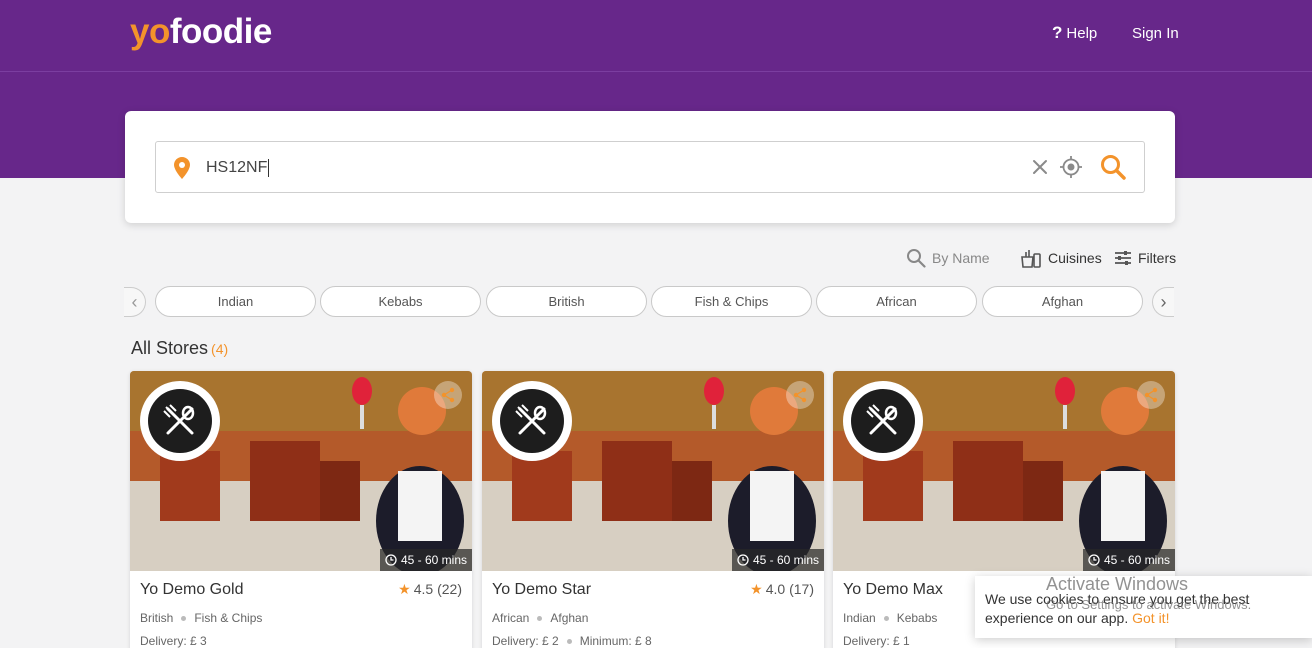 This screenshot has height=648, width=1312. What do you see at coordinates (182, 168) in the screenshot?
I see `location-pin-icon` at bounding box center [182, 168].